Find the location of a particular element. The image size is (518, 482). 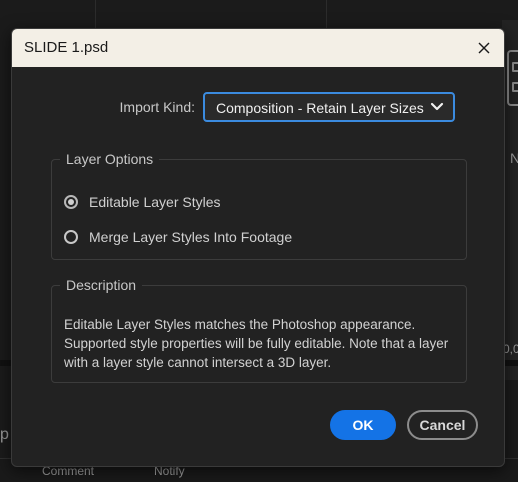

import-kind-label: Import Kind: is located at coordinates (157, 107).